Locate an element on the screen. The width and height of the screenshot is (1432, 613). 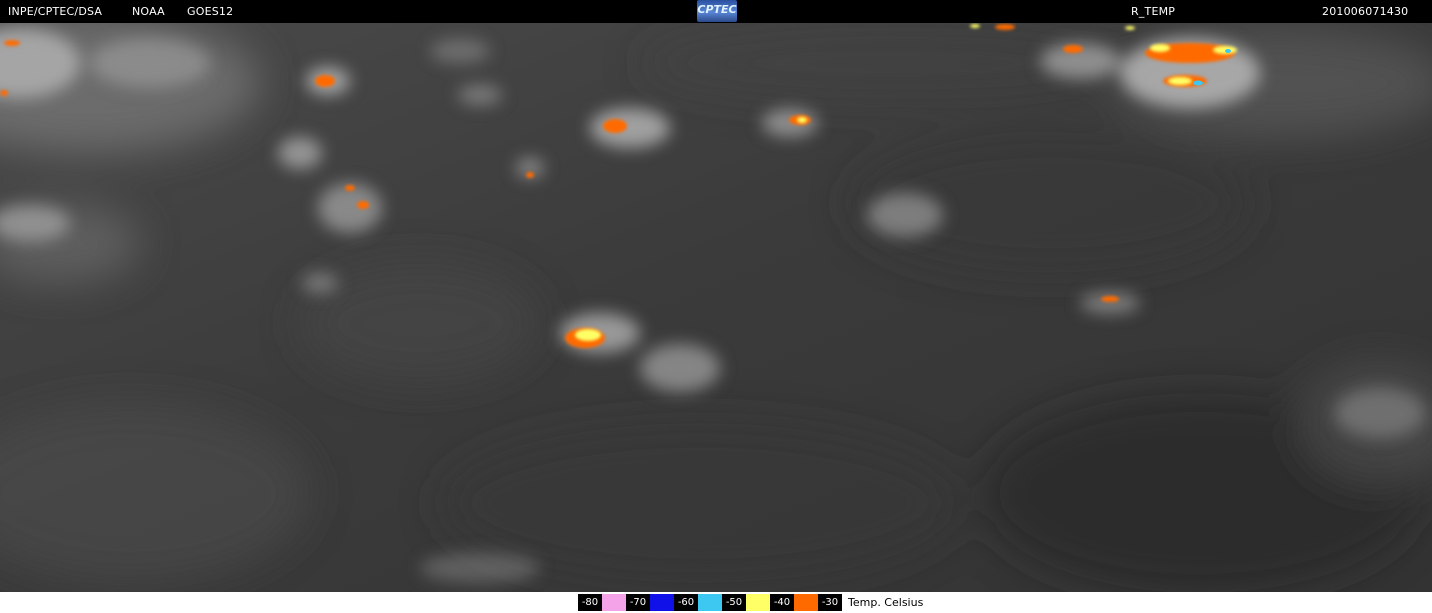
legend-value: -30 is located at coordinates (830, 602).